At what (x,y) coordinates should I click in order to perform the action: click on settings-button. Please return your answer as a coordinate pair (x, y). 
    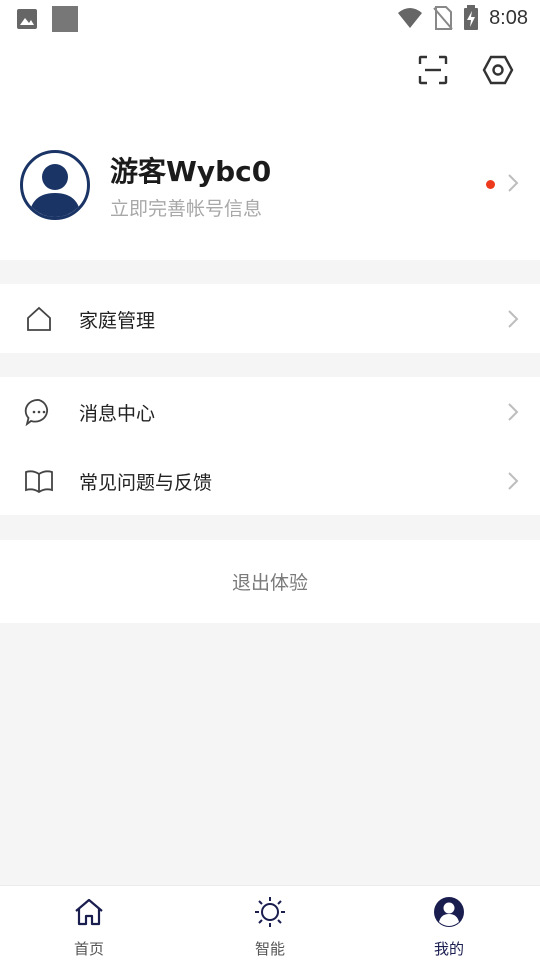
    Looking at the image, I should click on (498, 70).